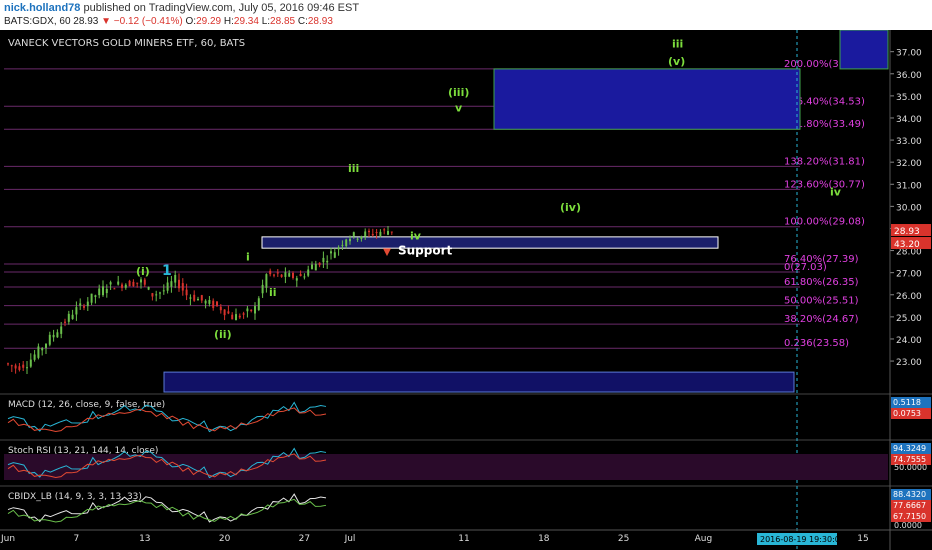  What do you see at coordinates (821, 319) in the screenshot?
I see `fib-level-label: 38.20%(24.67)` at bounding box center [821, 319].